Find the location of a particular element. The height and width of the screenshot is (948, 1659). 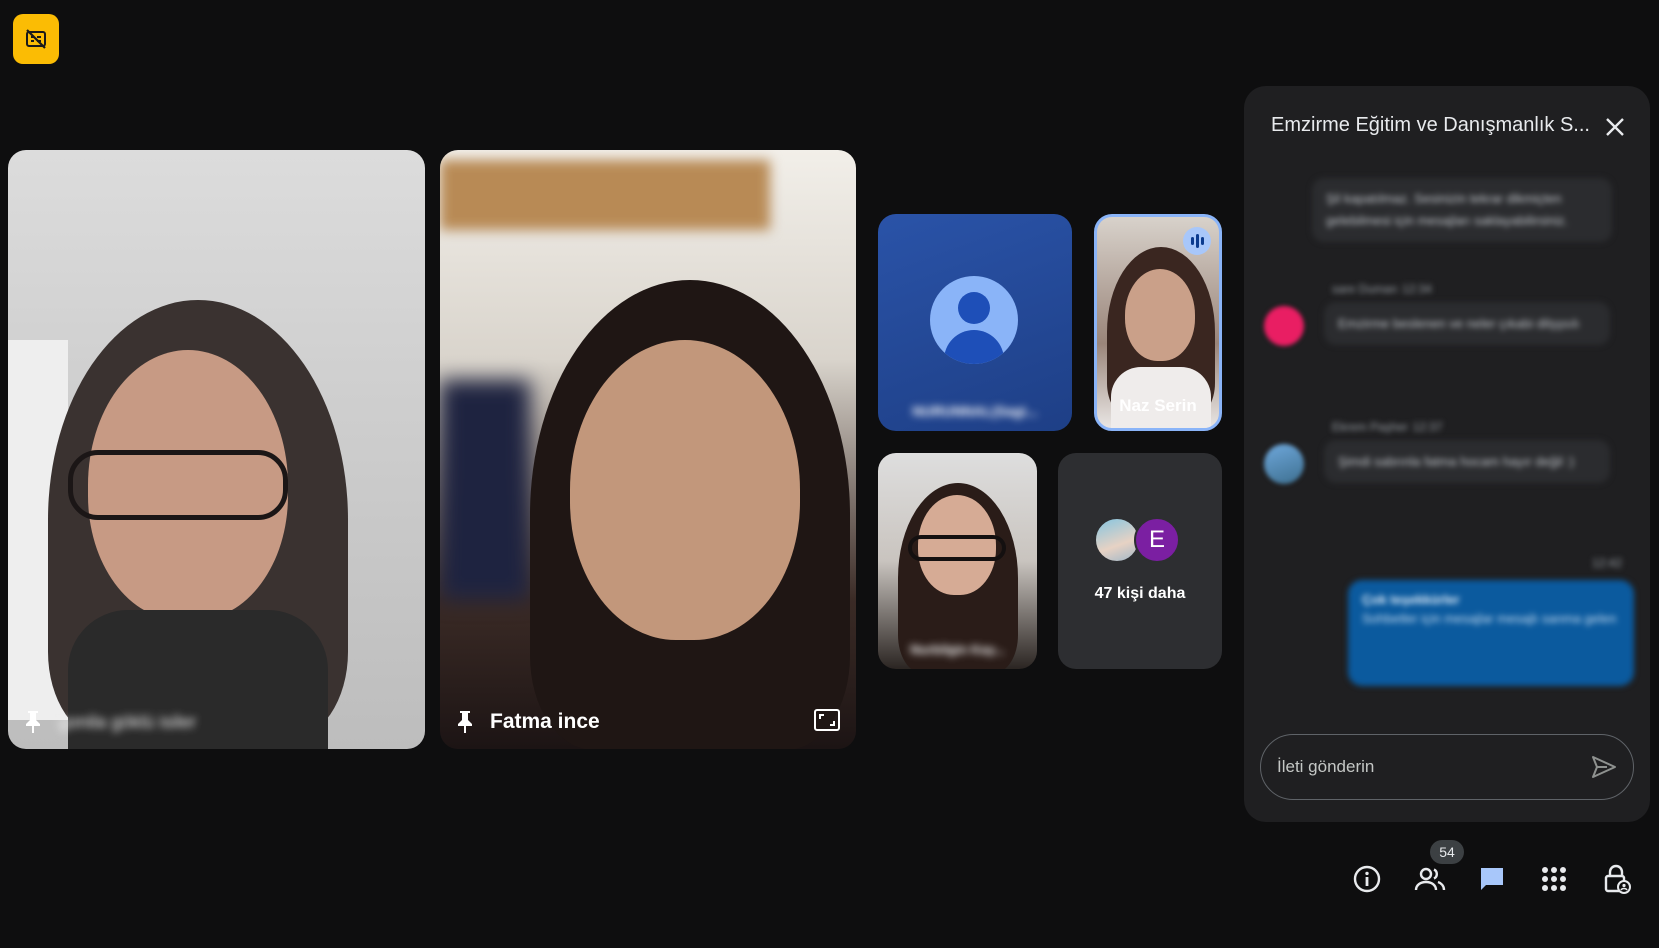

participant-avatar-letter: E is located at coordinates (1157, 540).